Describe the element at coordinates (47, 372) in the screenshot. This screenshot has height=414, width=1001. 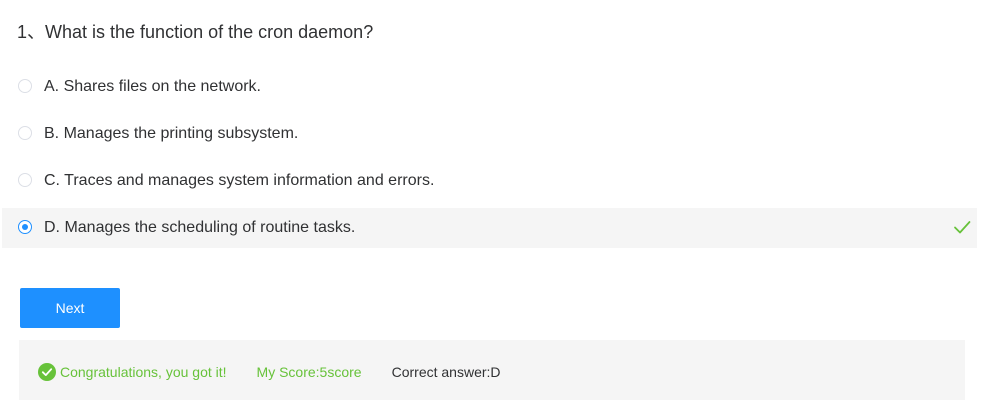
I see `check-circle-icon` at that location.